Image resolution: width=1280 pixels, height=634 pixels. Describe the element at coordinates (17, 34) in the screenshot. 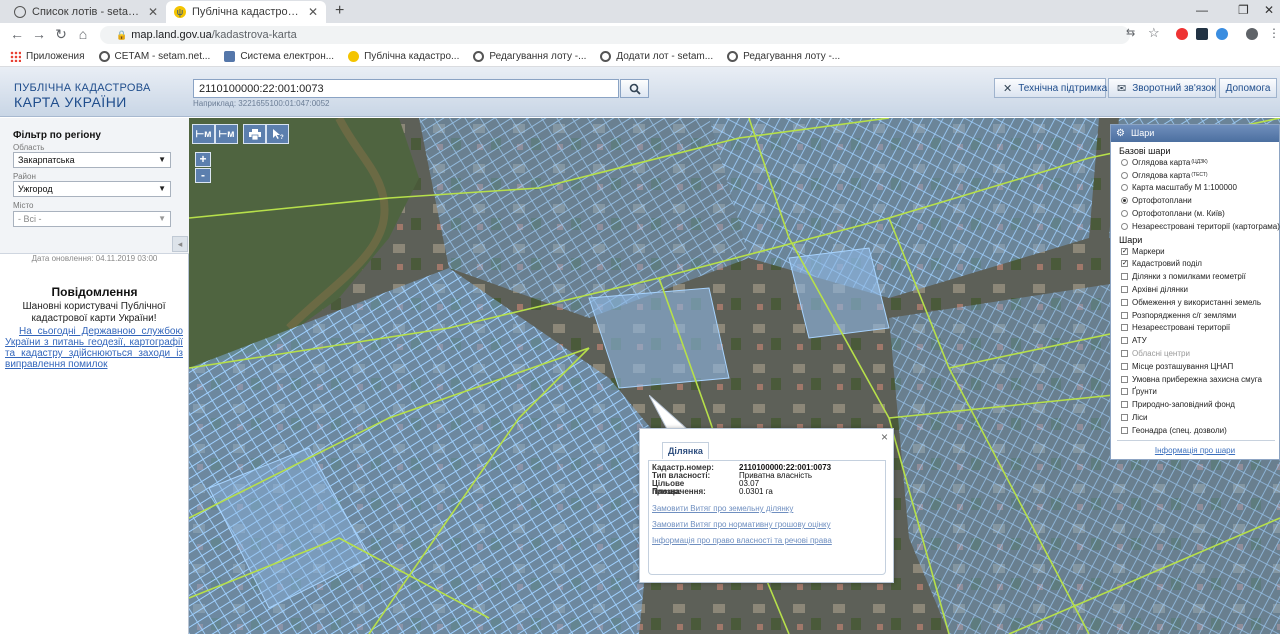

I see `back-icon: ←` at that location.